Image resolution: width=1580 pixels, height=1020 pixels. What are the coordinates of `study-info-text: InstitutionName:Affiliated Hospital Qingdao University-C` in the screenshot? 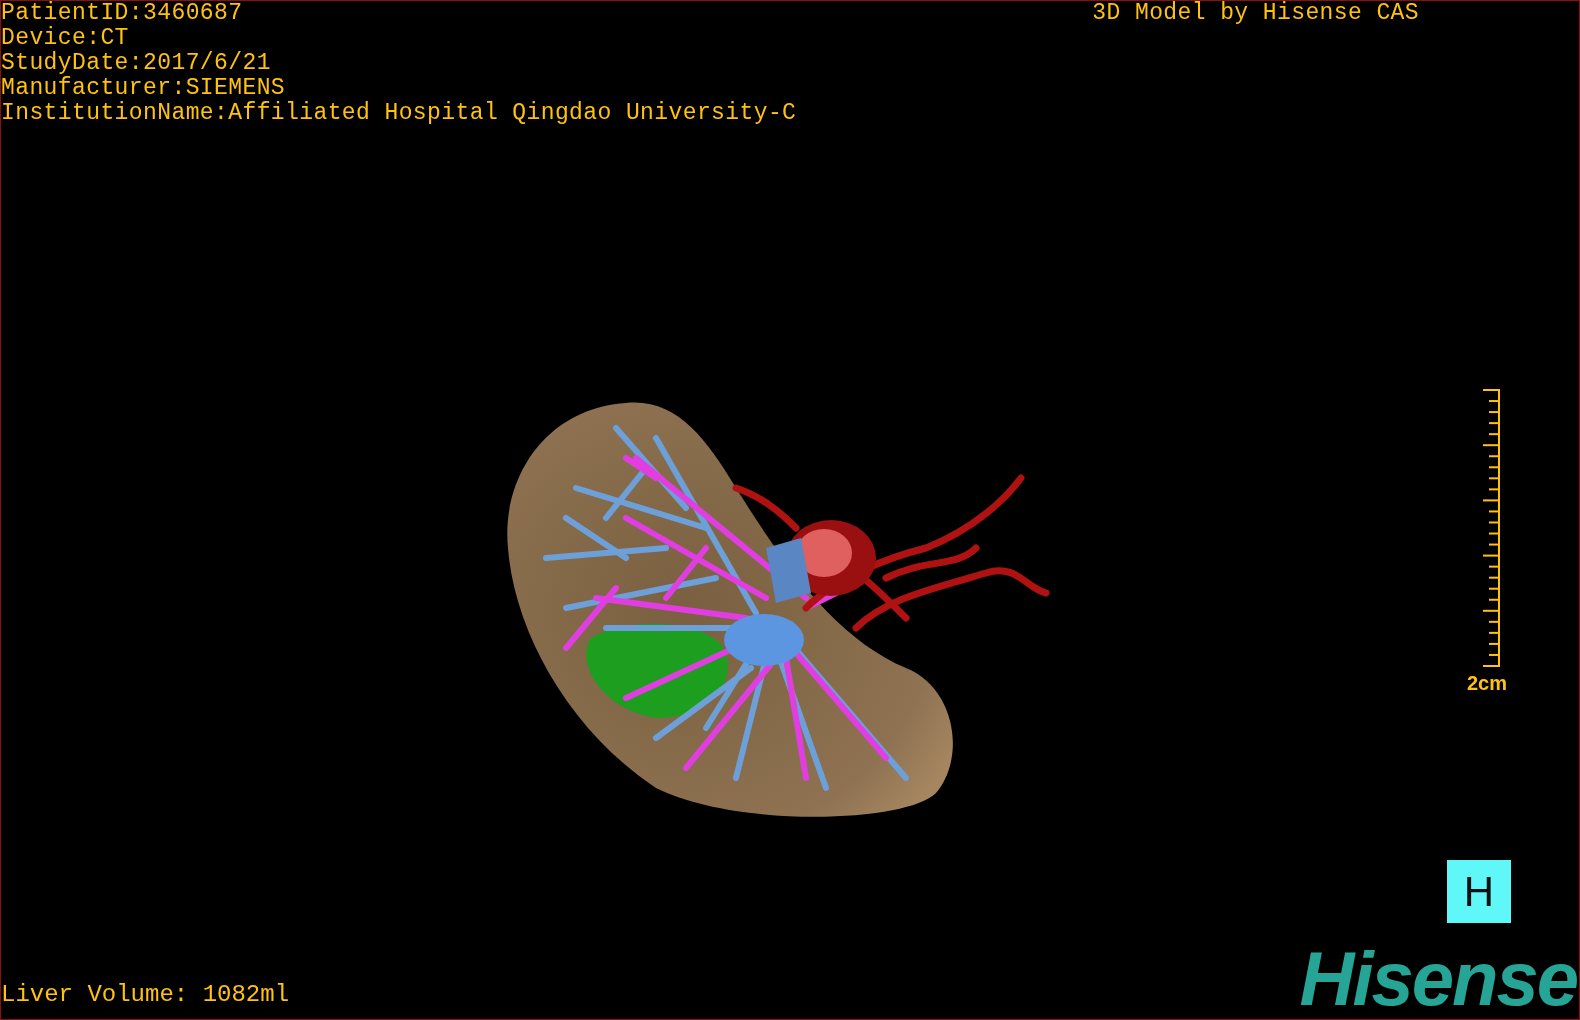 It's located at (399, 113).